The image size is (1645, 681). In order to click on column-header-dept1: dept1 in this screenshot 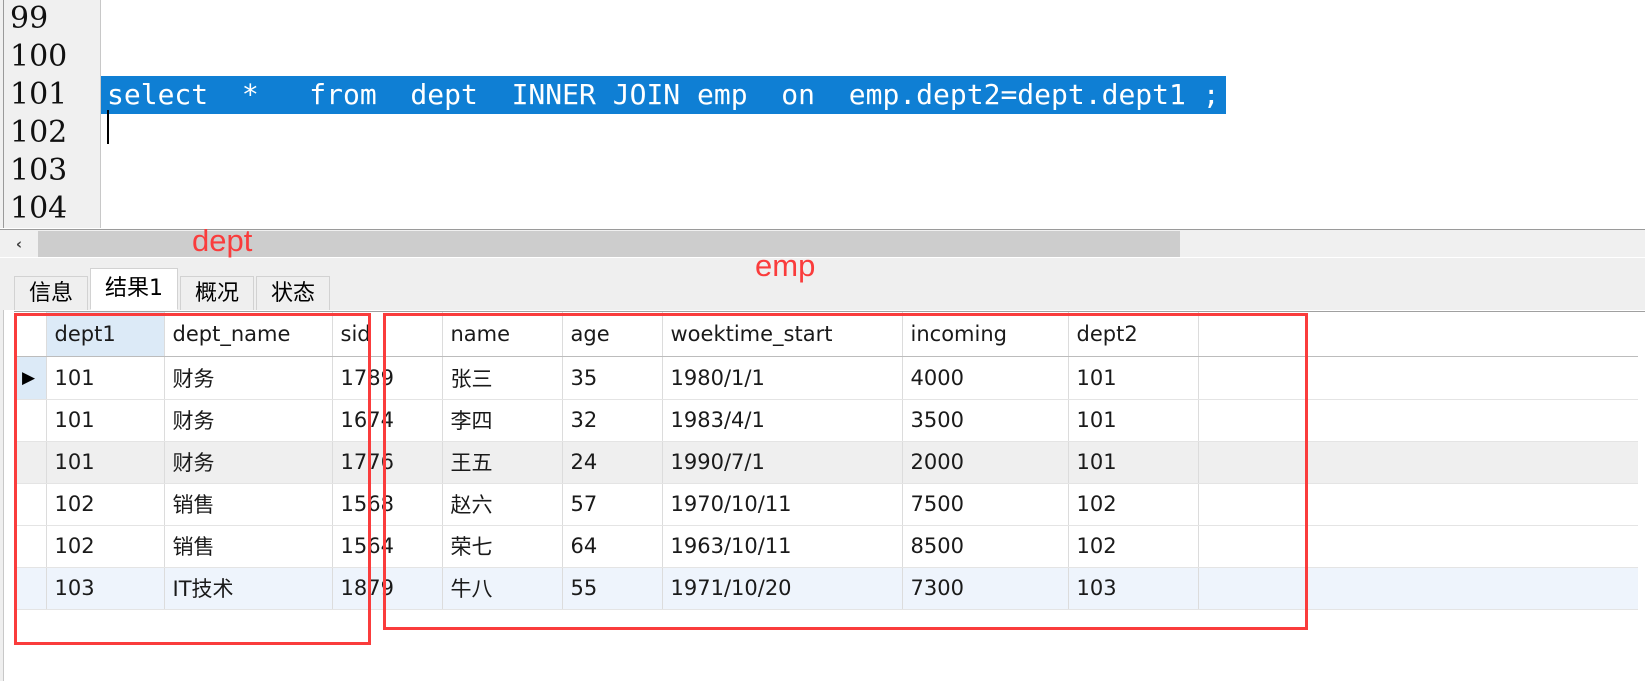, I will do `click(105, 334)`.